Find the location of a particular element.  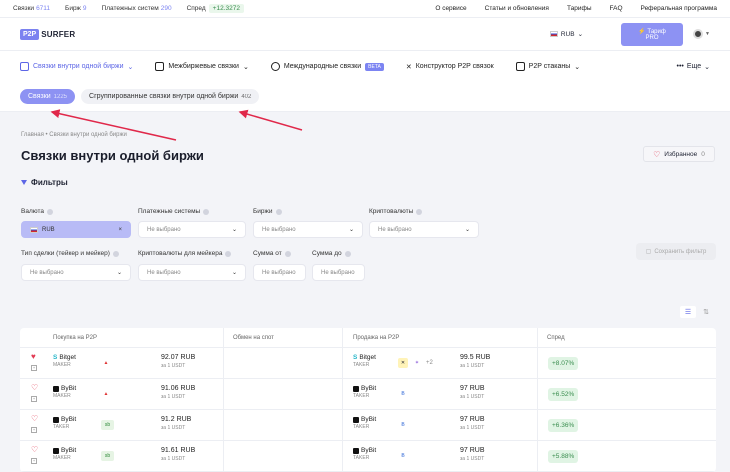

buy-price: 92.07 RUB за 1 USDT is located at coordinates (178, 361).